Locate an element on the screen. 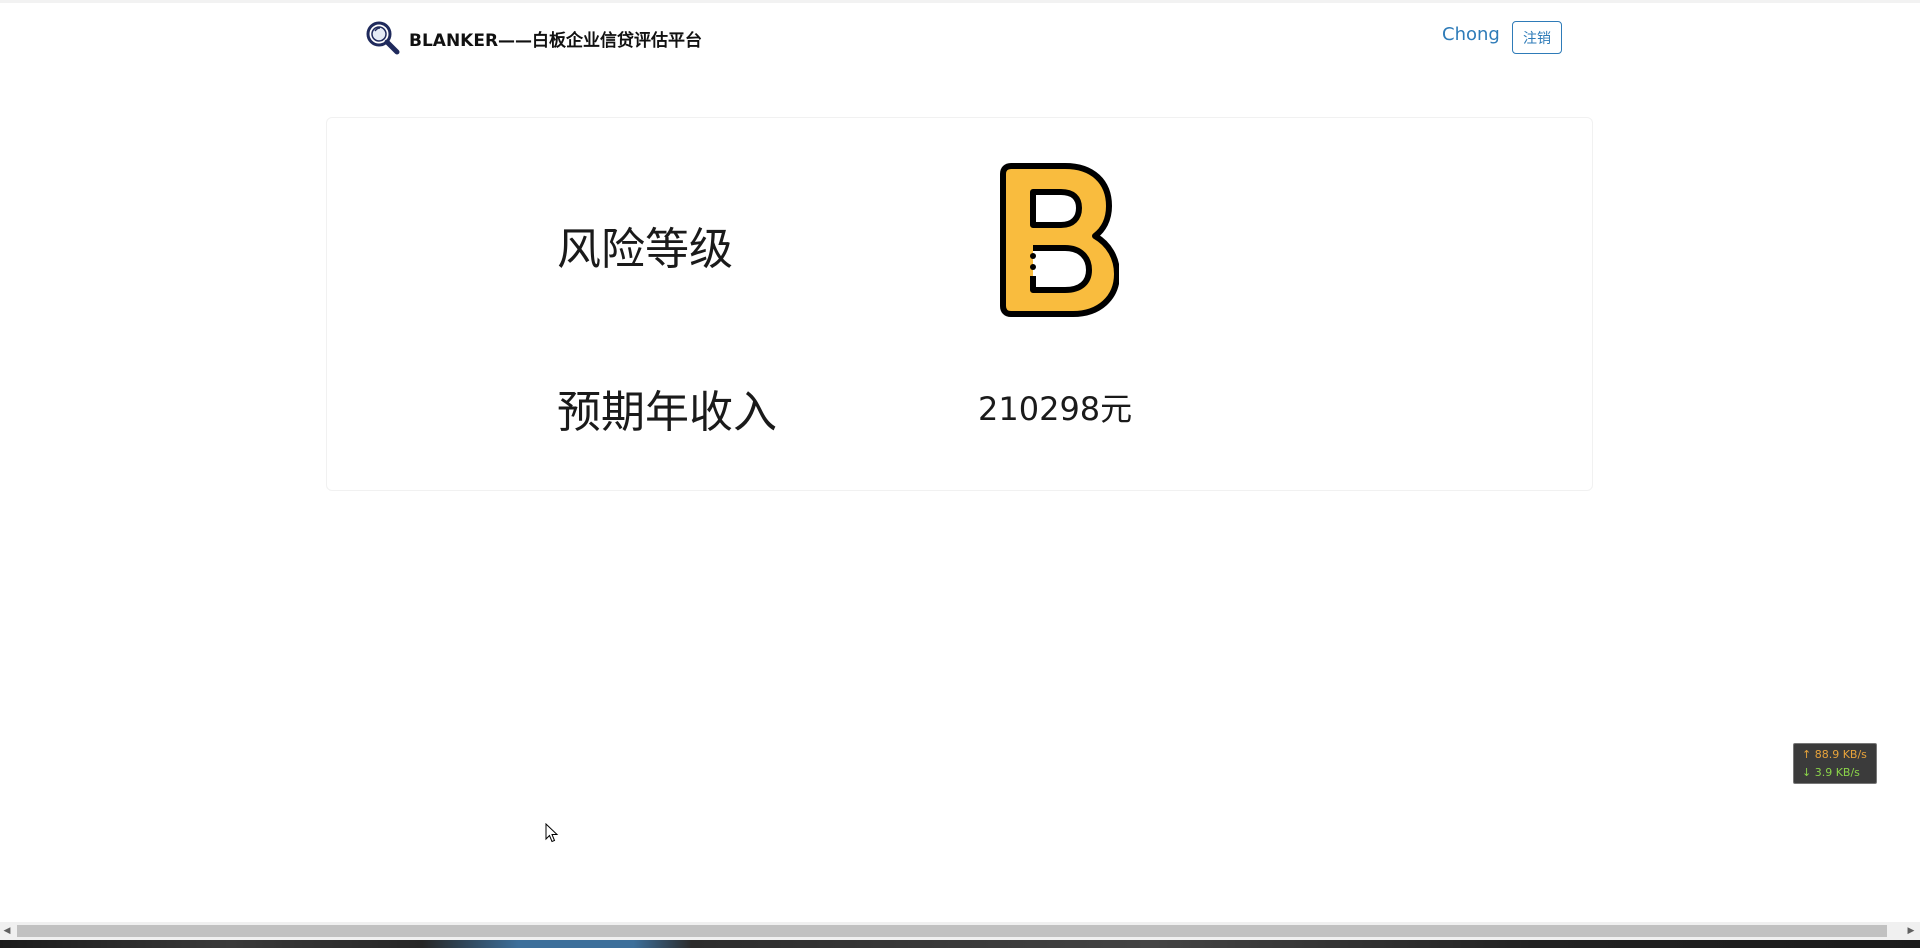 The height and width of the screenshot is (948, 1920). horizontal-scrollbar: ◀ ▶ is located at coordinates (960, 931).